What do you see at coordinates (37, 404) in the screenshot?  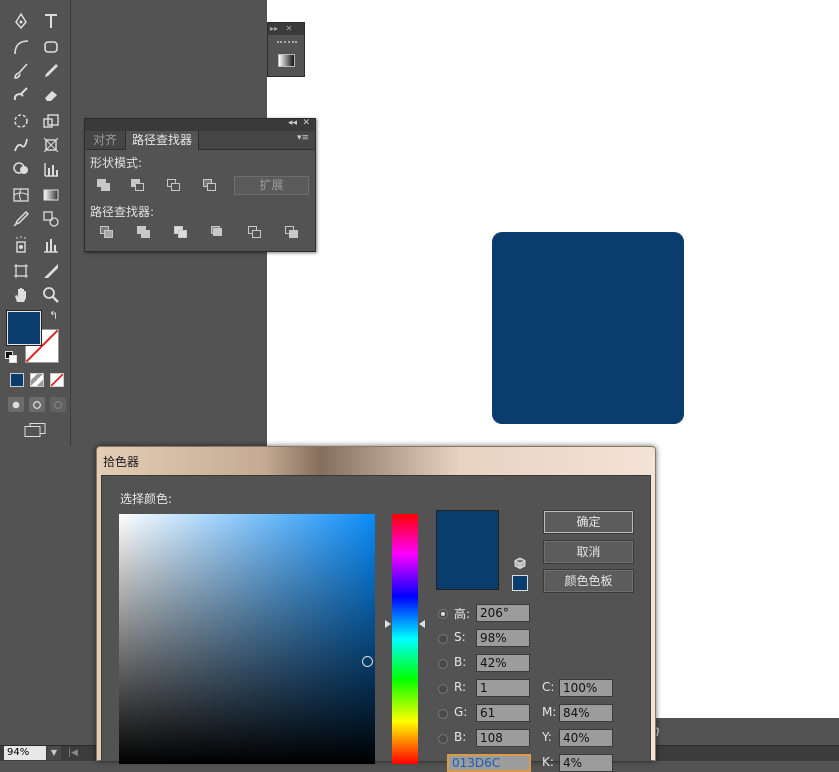 I see `draw-behind-icon` at bounding box center [37, 404].